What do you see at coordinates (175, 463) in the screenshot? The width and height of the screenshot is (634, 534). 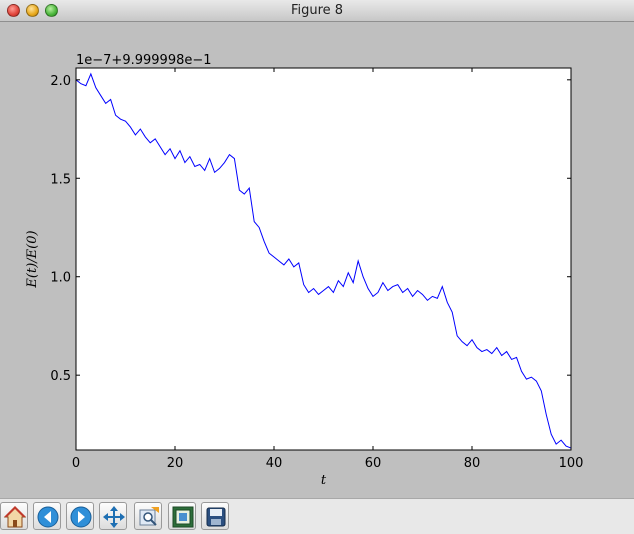 I see `x-tick-label: 20` at bounding box center [175, 463].